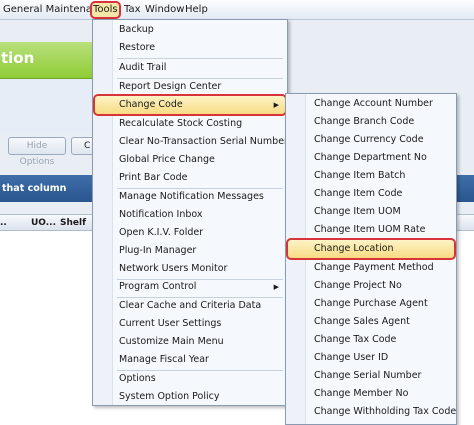 This screenshot has width=474, height=425. Describe the element at coordinates (371, 304) in the screenshot. I see `submenu-item-change-purchase-agent: Change Purchase Agent` at that location.